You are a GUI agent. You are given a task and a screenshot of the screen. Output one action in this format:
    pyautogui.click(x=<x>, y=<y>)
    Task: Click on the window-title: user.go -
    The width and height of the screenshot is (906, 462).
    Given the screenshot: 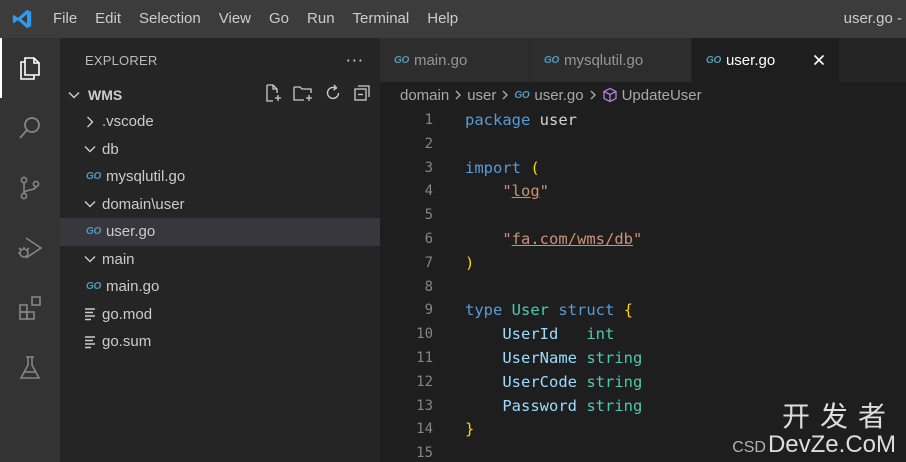 What is the action you would take?
    pyautogui.click(x=872, y=18)
    